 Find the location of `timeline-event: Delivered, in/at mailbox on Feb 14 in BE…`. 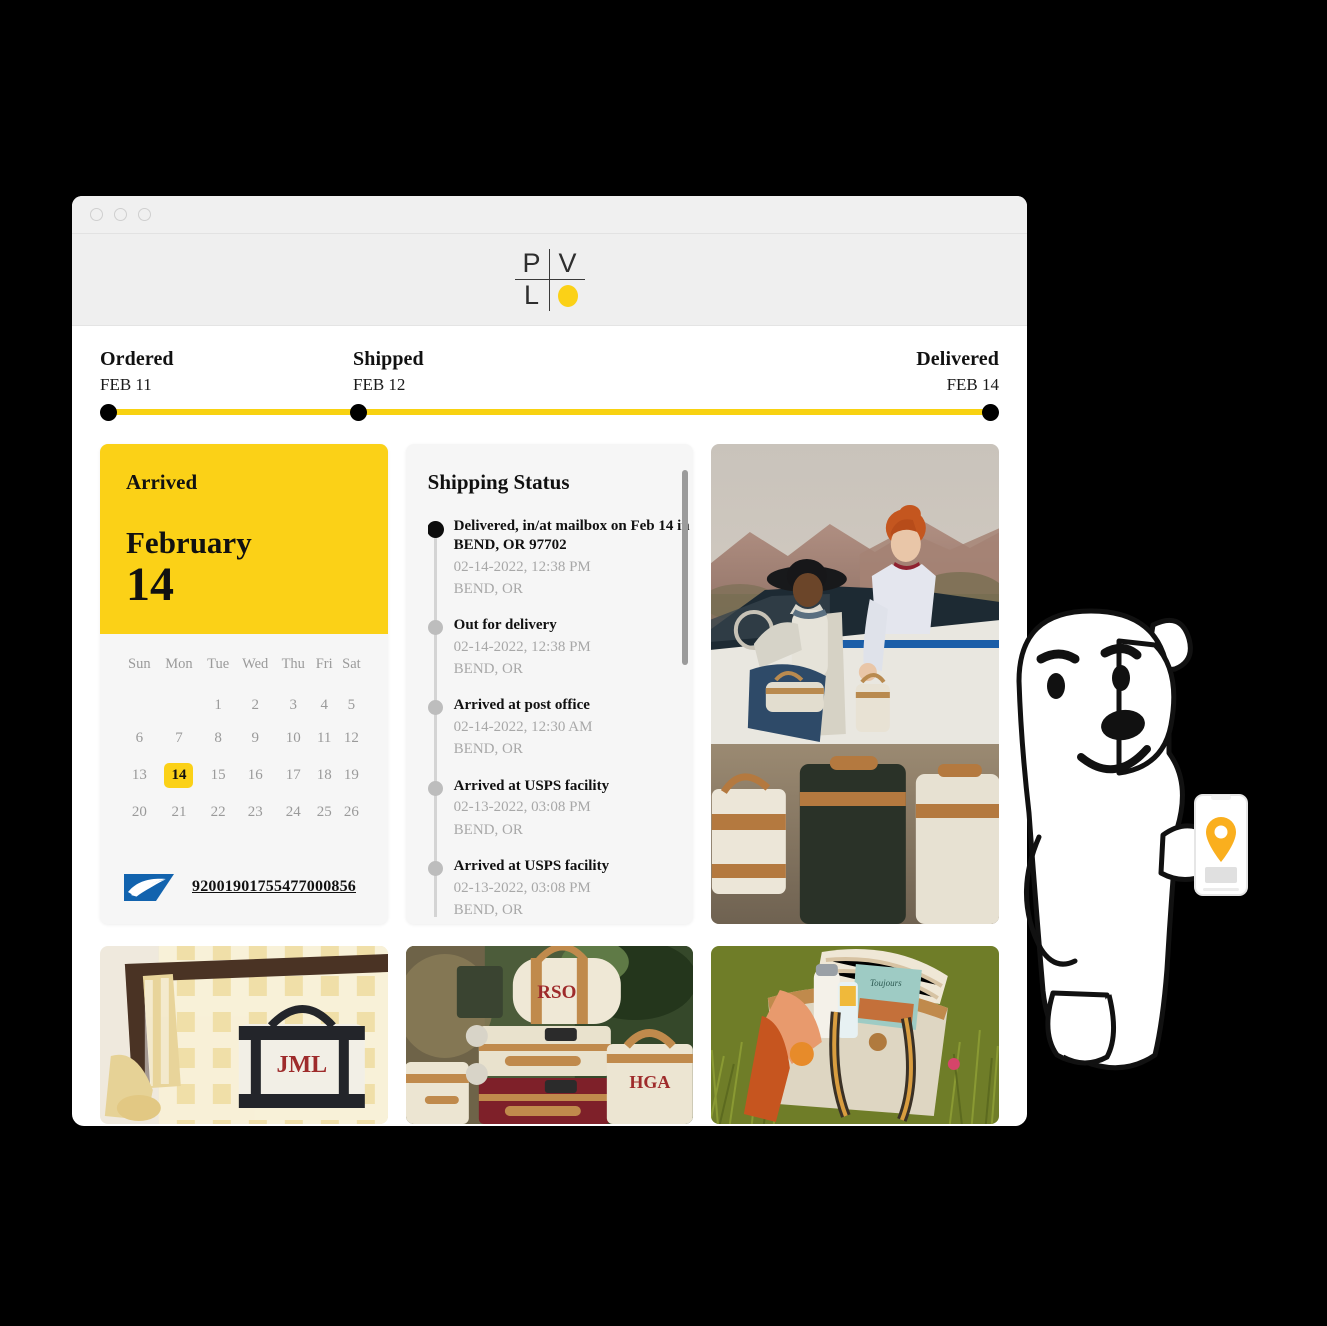

timeline-event: Delivered, in/at mailbox on Feb 14 in BE… is located at coordinates (560, 558).